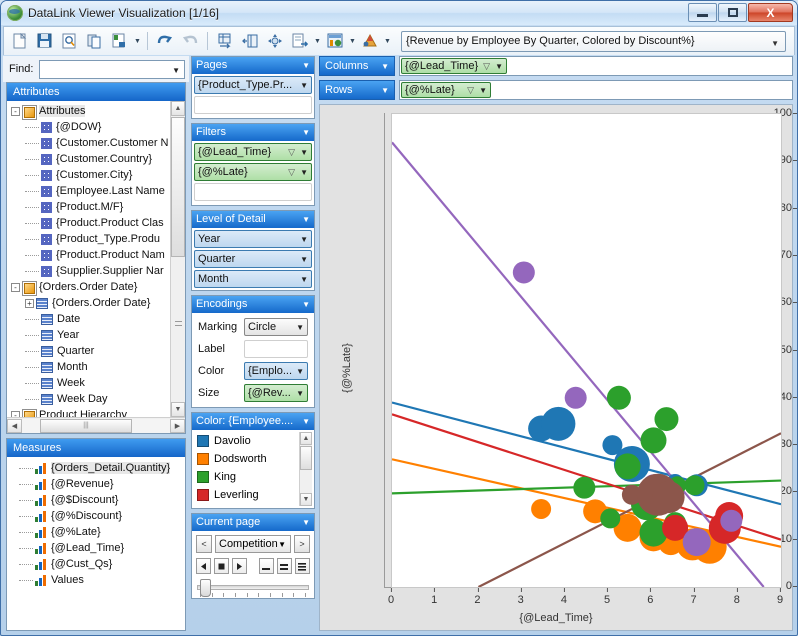 Image resolution: width=798 pixels, height=636 pixels. What do you see at coordinates (221, 566) in the screenshot?
I see `stop-icon` at bounding box center [221, 566].